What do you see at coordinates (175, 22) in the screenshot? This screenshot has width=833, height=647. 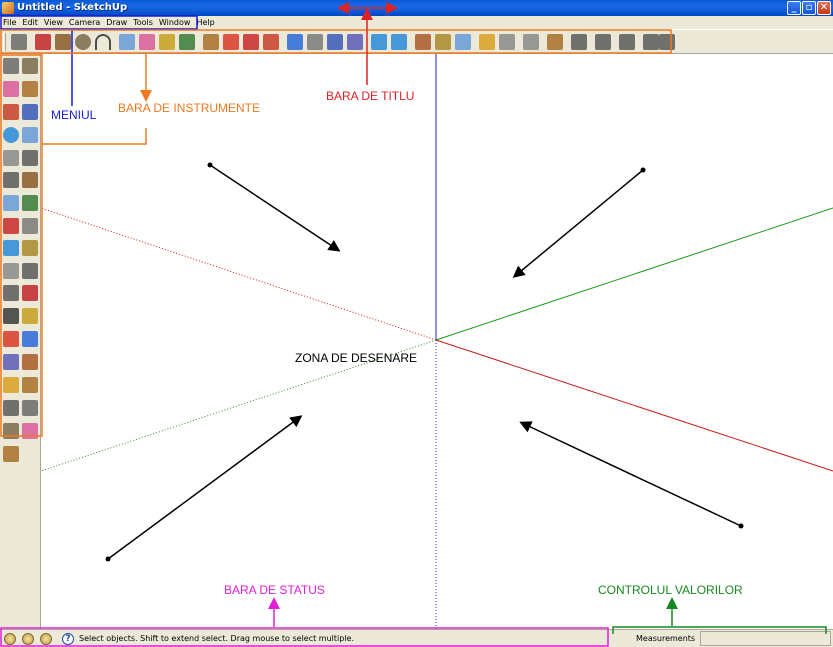 I see `menu-window: Window` at bounding box center [175, 22].